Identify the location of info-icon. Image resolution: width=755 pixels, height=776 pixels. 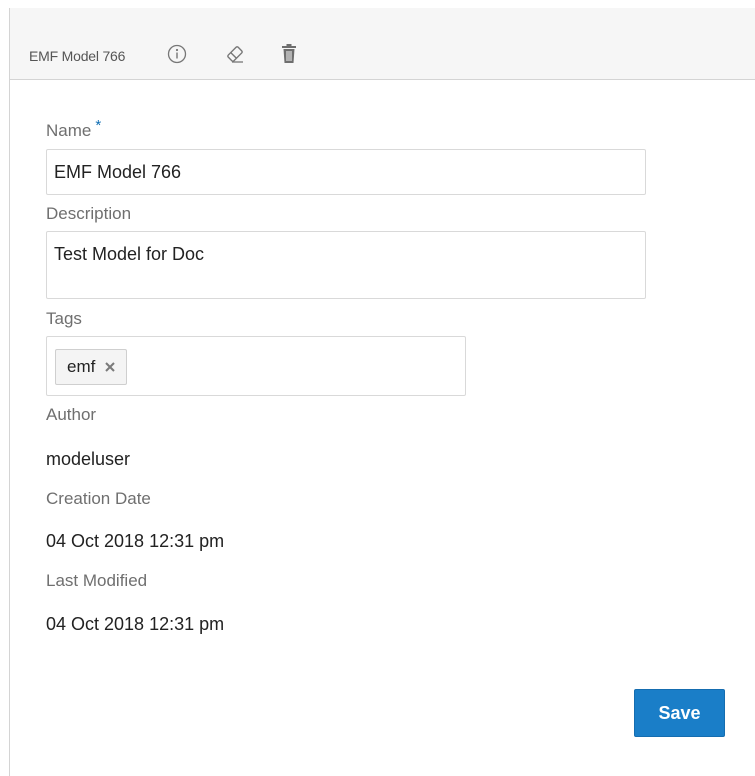
(177, 54).